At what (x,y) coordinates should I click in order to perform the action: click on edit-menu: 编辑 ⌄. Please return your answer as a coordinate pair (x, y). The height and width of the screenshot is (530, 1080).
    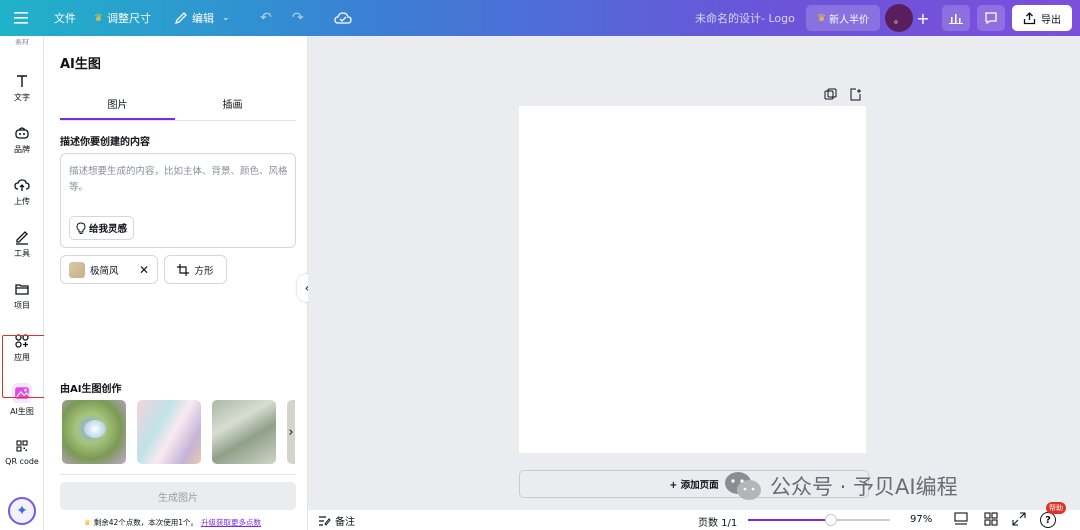
    Looking at the image, I should click on (202, 18).